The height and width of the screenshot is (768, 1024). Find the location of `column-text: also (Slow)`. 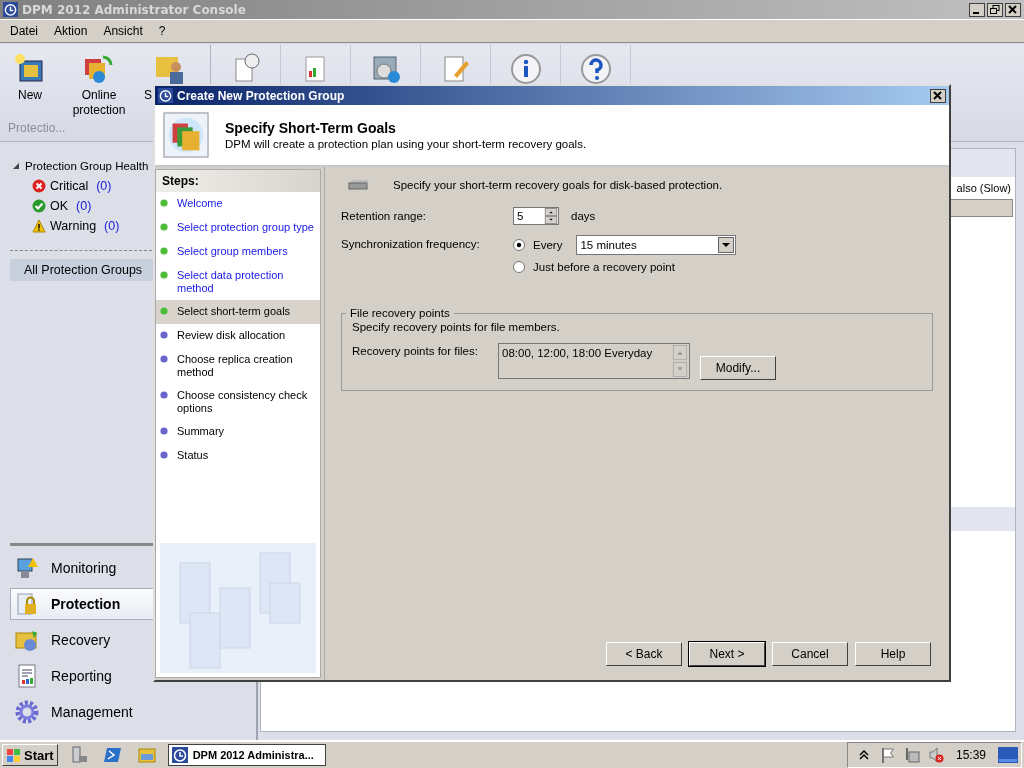

column-text: also (Slow) is located at coordinates (983, 188).